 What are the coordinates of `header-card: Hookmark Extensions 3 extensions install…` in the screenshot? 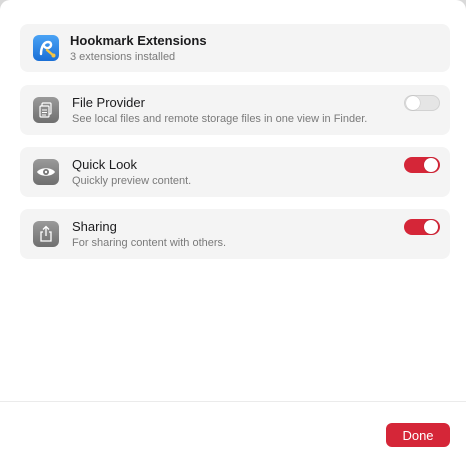 It's located at (235, 48).